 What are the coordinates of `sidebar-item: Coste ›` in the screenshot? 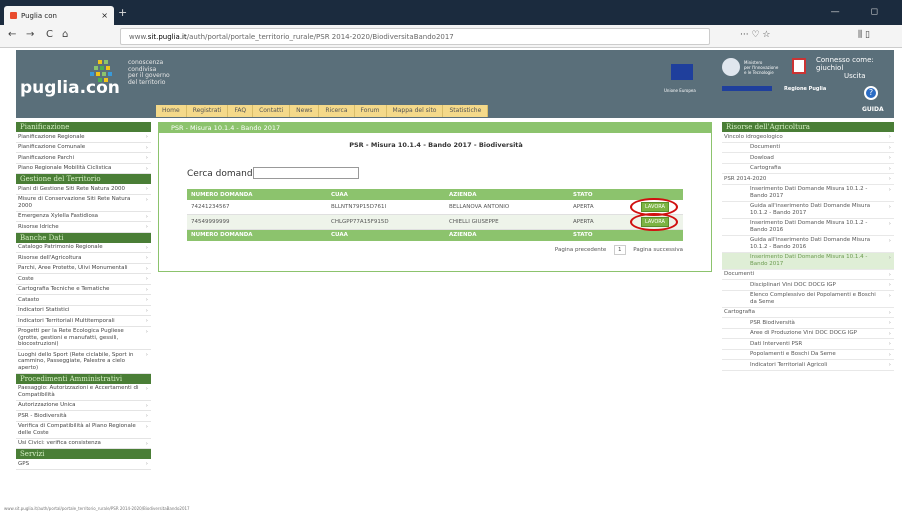 It's located at (83, 279).